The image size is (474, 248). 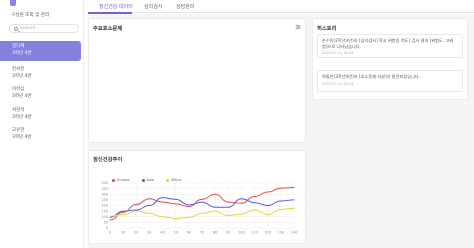 I want to click on tab-bar: 정신건강 데이터 심리검사 상담관리, so click(x=281, y=7).